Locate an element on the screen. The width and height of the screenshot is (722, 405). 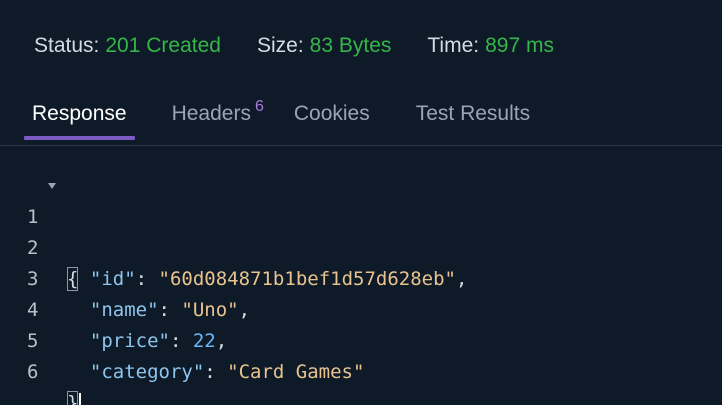
code-content: "category": "Card Games" is located at coordinates (227, 372).